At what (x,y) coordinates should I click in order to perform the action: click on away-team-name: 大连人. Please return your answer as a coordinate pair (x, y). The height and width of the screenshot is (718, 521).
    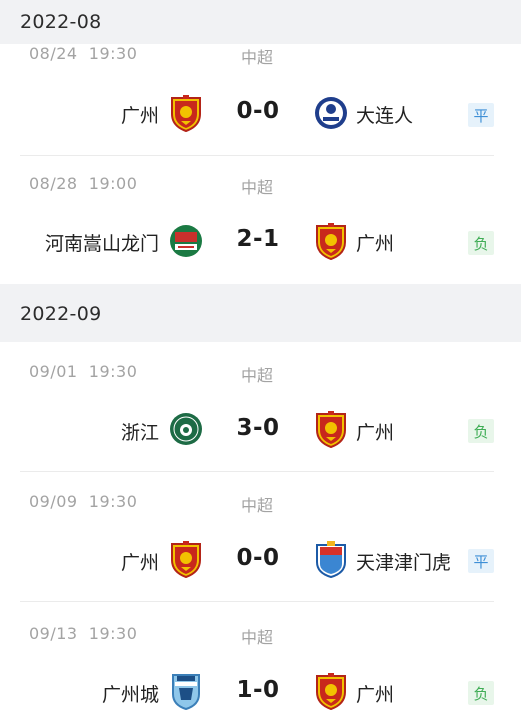
    Looking at the image, I should click on (385, 116).